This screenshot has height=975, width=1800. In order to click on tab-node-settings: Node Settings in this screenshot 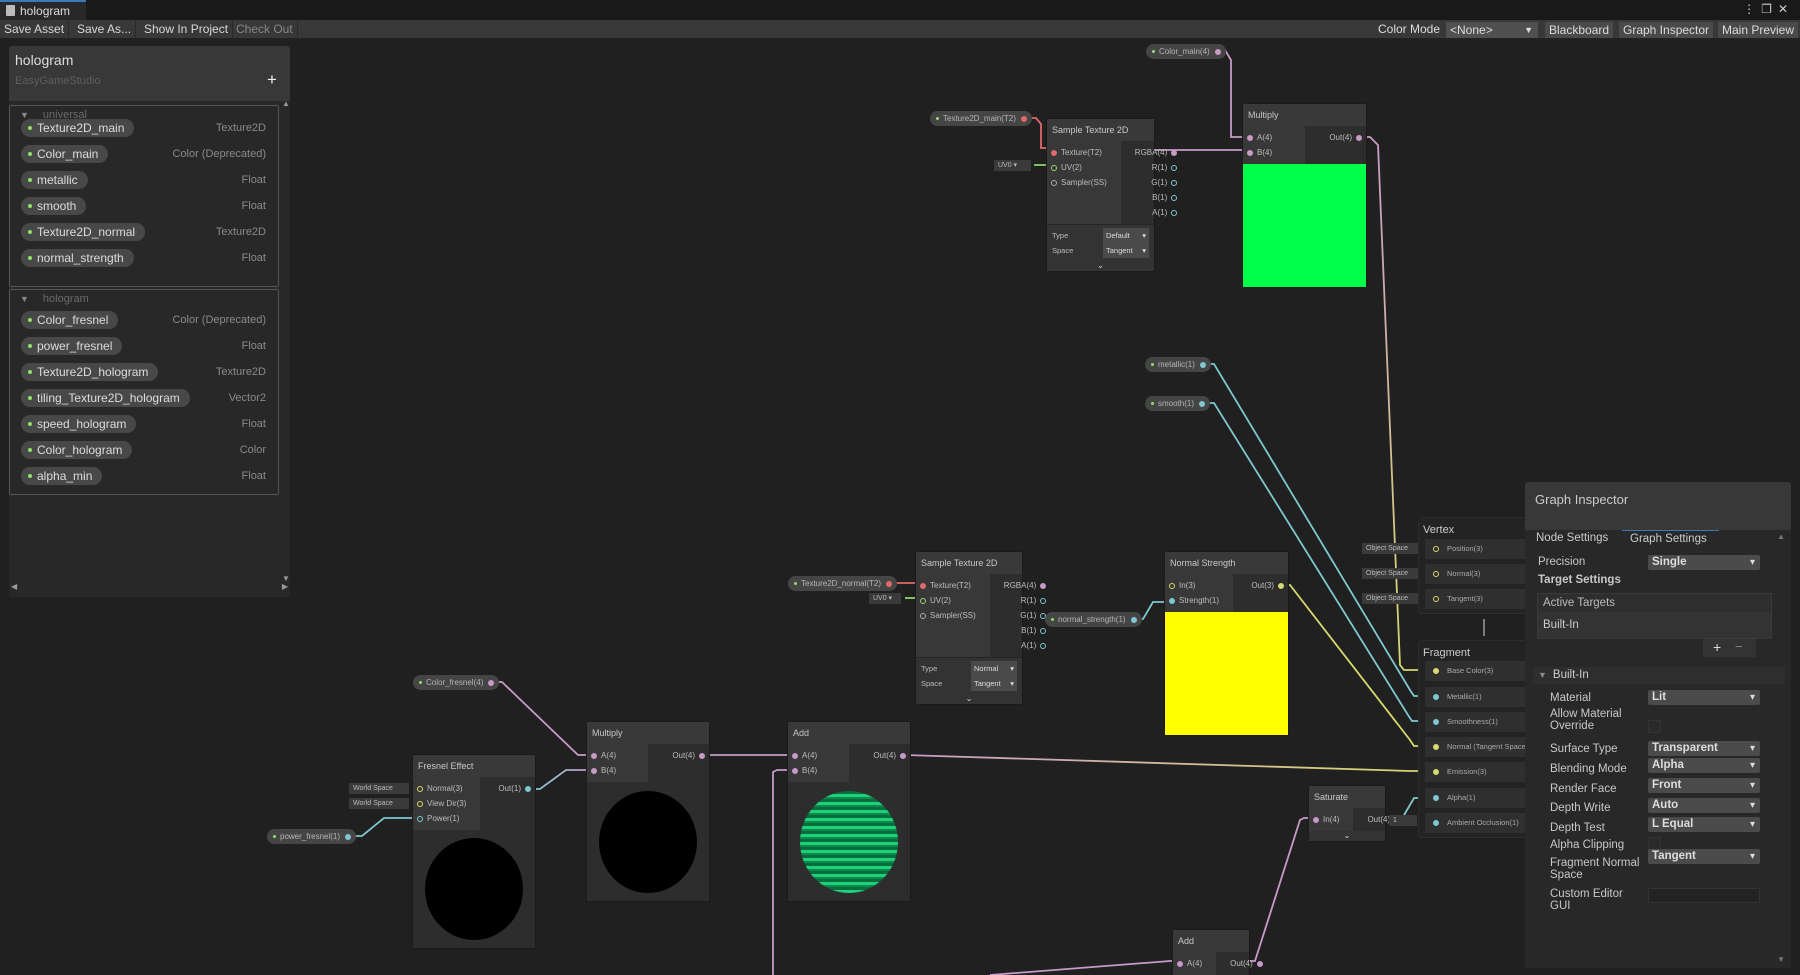, I will do `click(1572, 538)`.